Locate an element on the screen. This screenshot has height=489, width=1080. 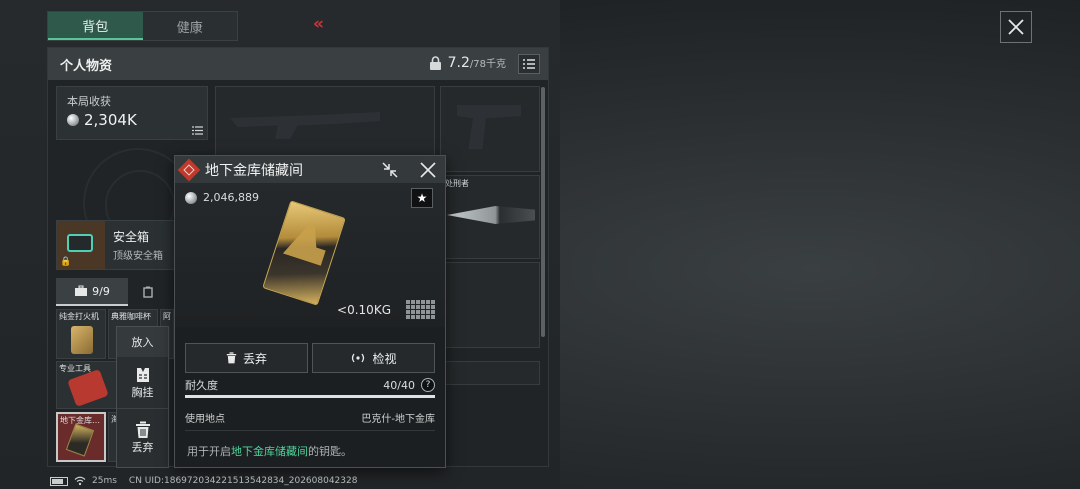
melee-slot: 处刑者 is located at coordinates (490, 217).